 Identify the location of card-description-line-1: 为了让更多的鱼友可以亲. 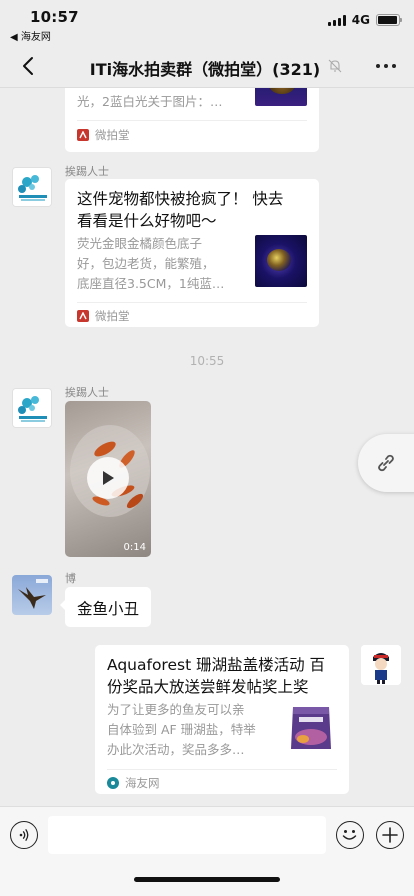
(176, 709).